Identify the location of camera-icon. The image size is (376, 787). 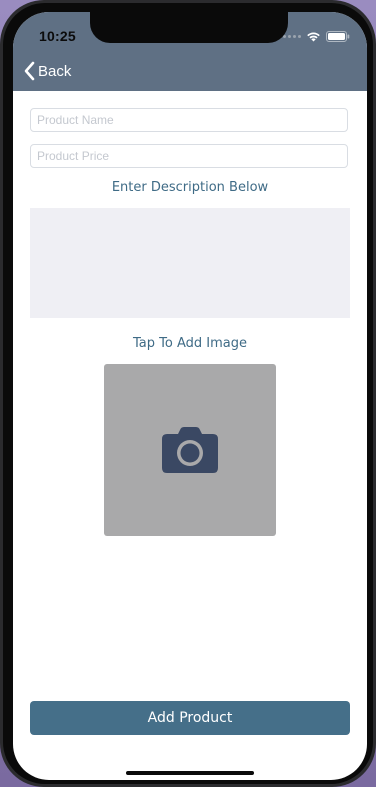
(190, 450).